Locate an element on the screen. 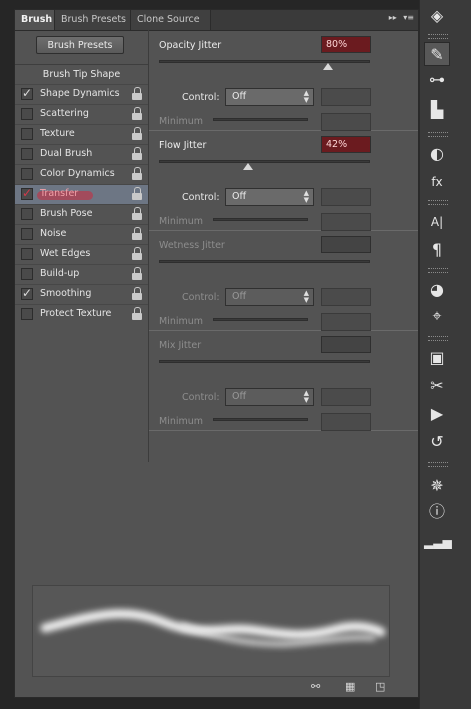  brush-option-row: ✓ Transfer is located at coordinates (81, 194).